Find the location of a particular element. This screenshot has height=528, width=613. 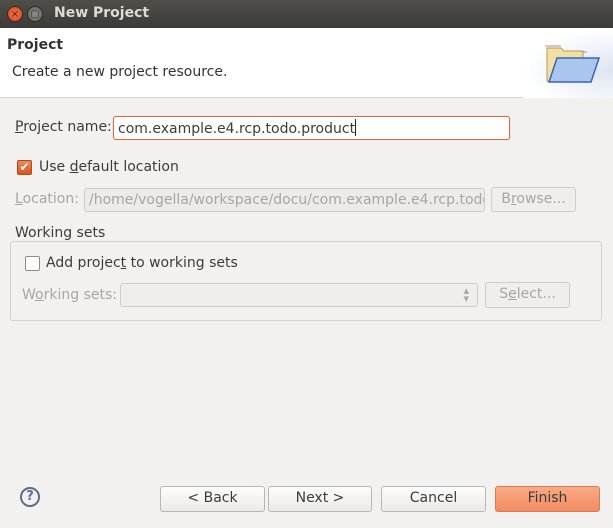

page-description: Create a new project resource. is located at coordinates (120, 72).